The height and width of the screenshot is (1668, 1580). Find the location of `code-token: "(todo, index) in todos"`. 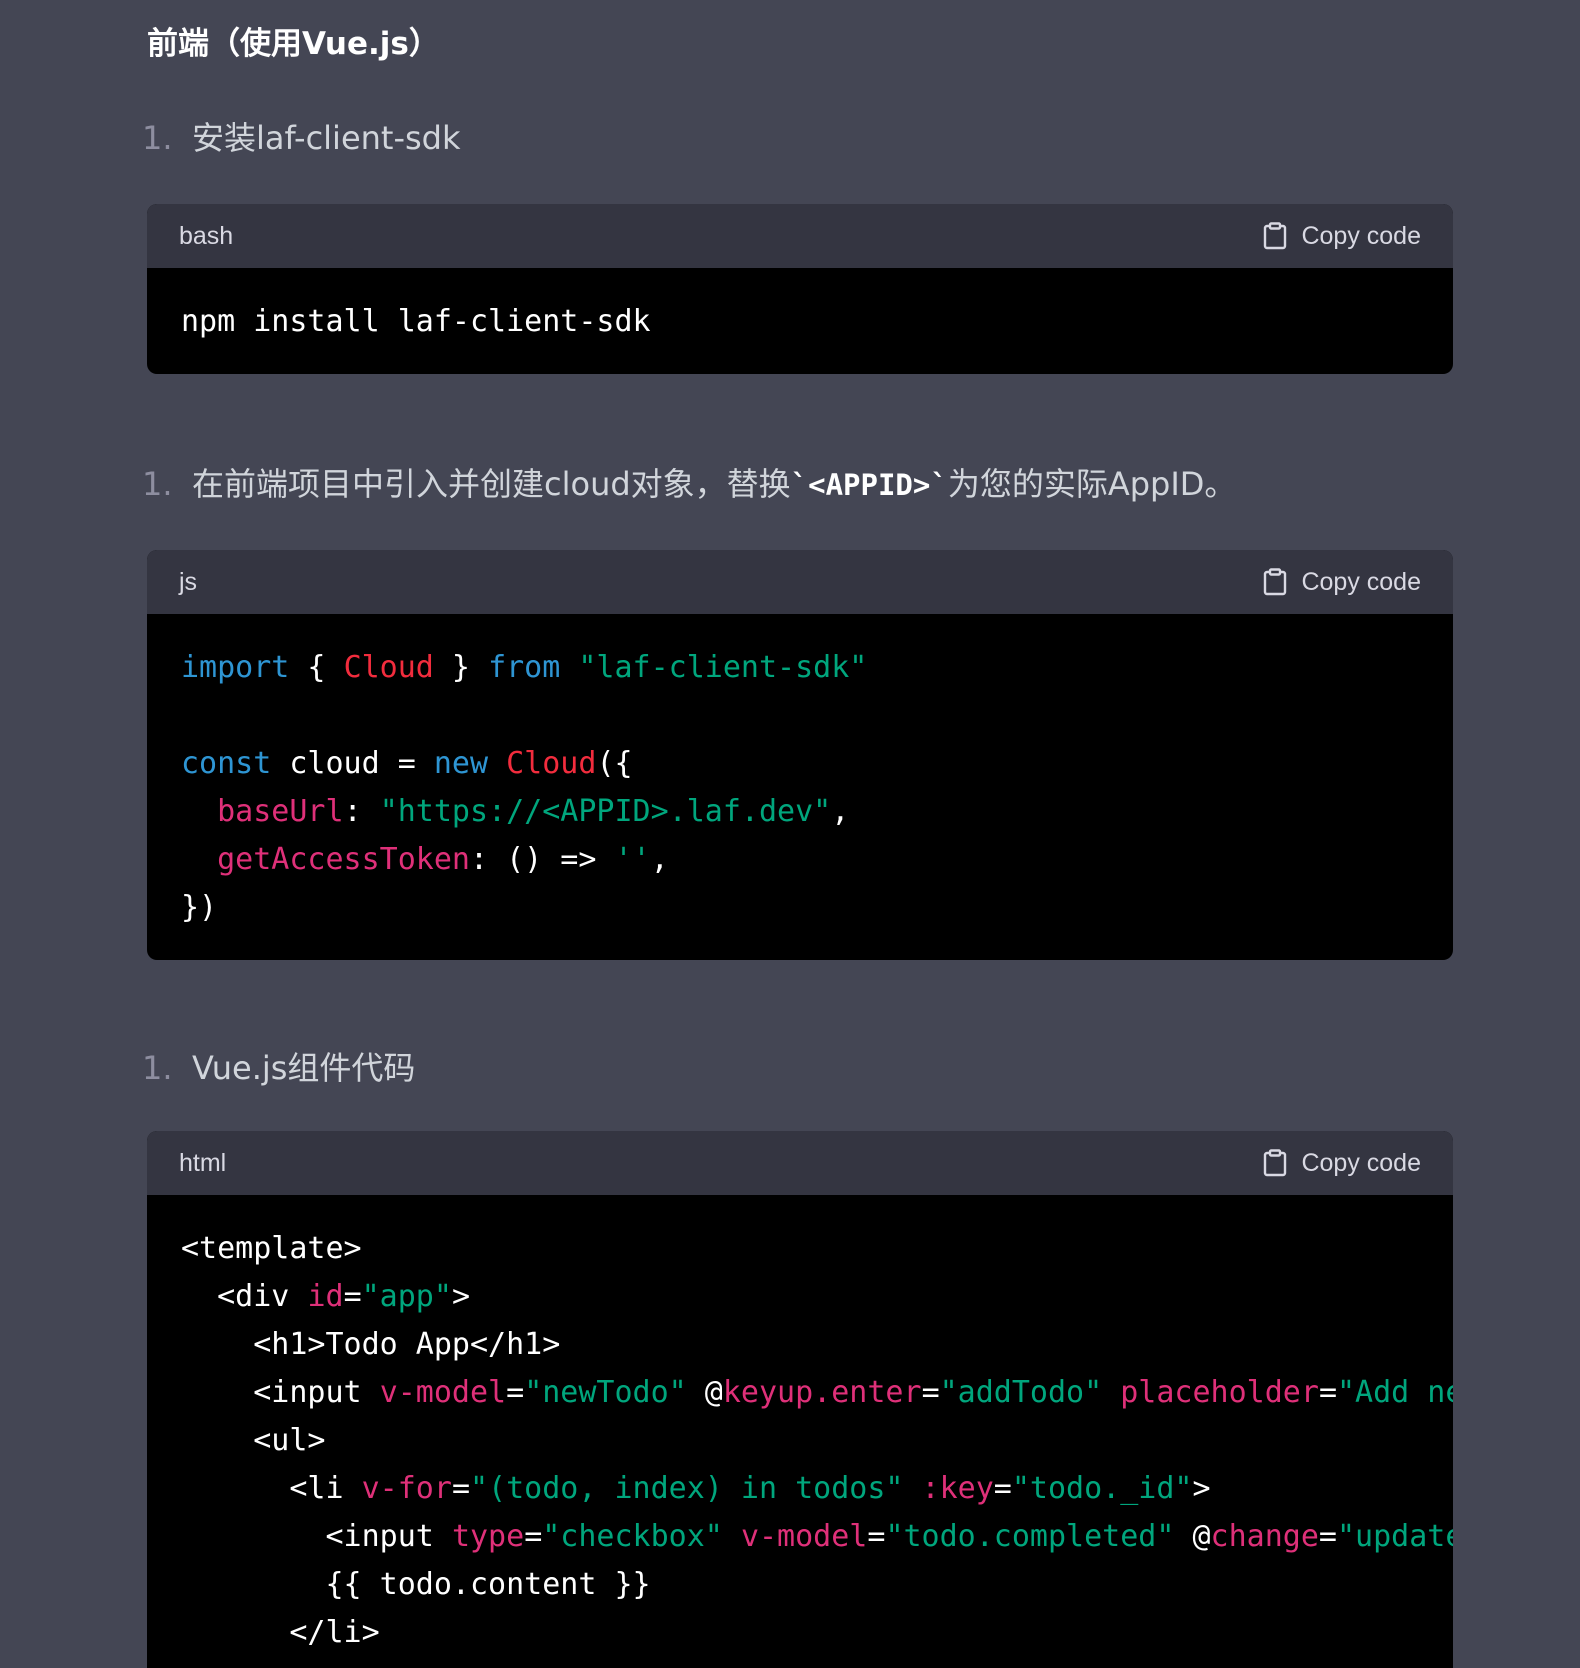

code-token: "(todo, index) in todos" is located at coordinates (687, 1488).